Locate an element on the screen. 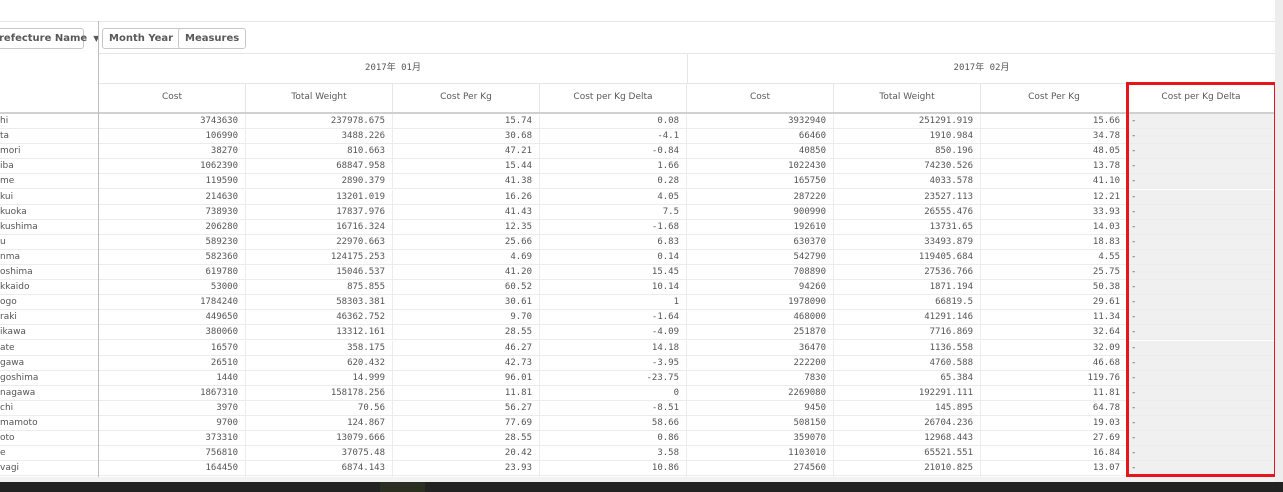  value-cell: 25.75 is located at coordinates (1054, 272).